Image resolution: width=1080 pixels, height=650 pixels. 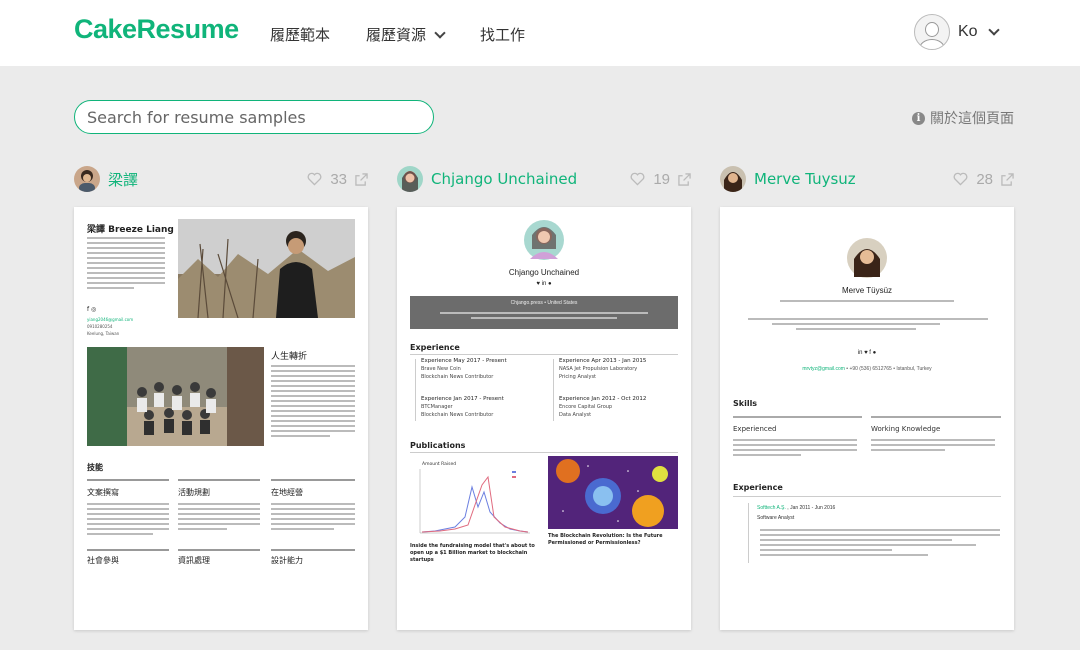 I want to click on card-header: 梁譯 33, so click(x=221, y=179).